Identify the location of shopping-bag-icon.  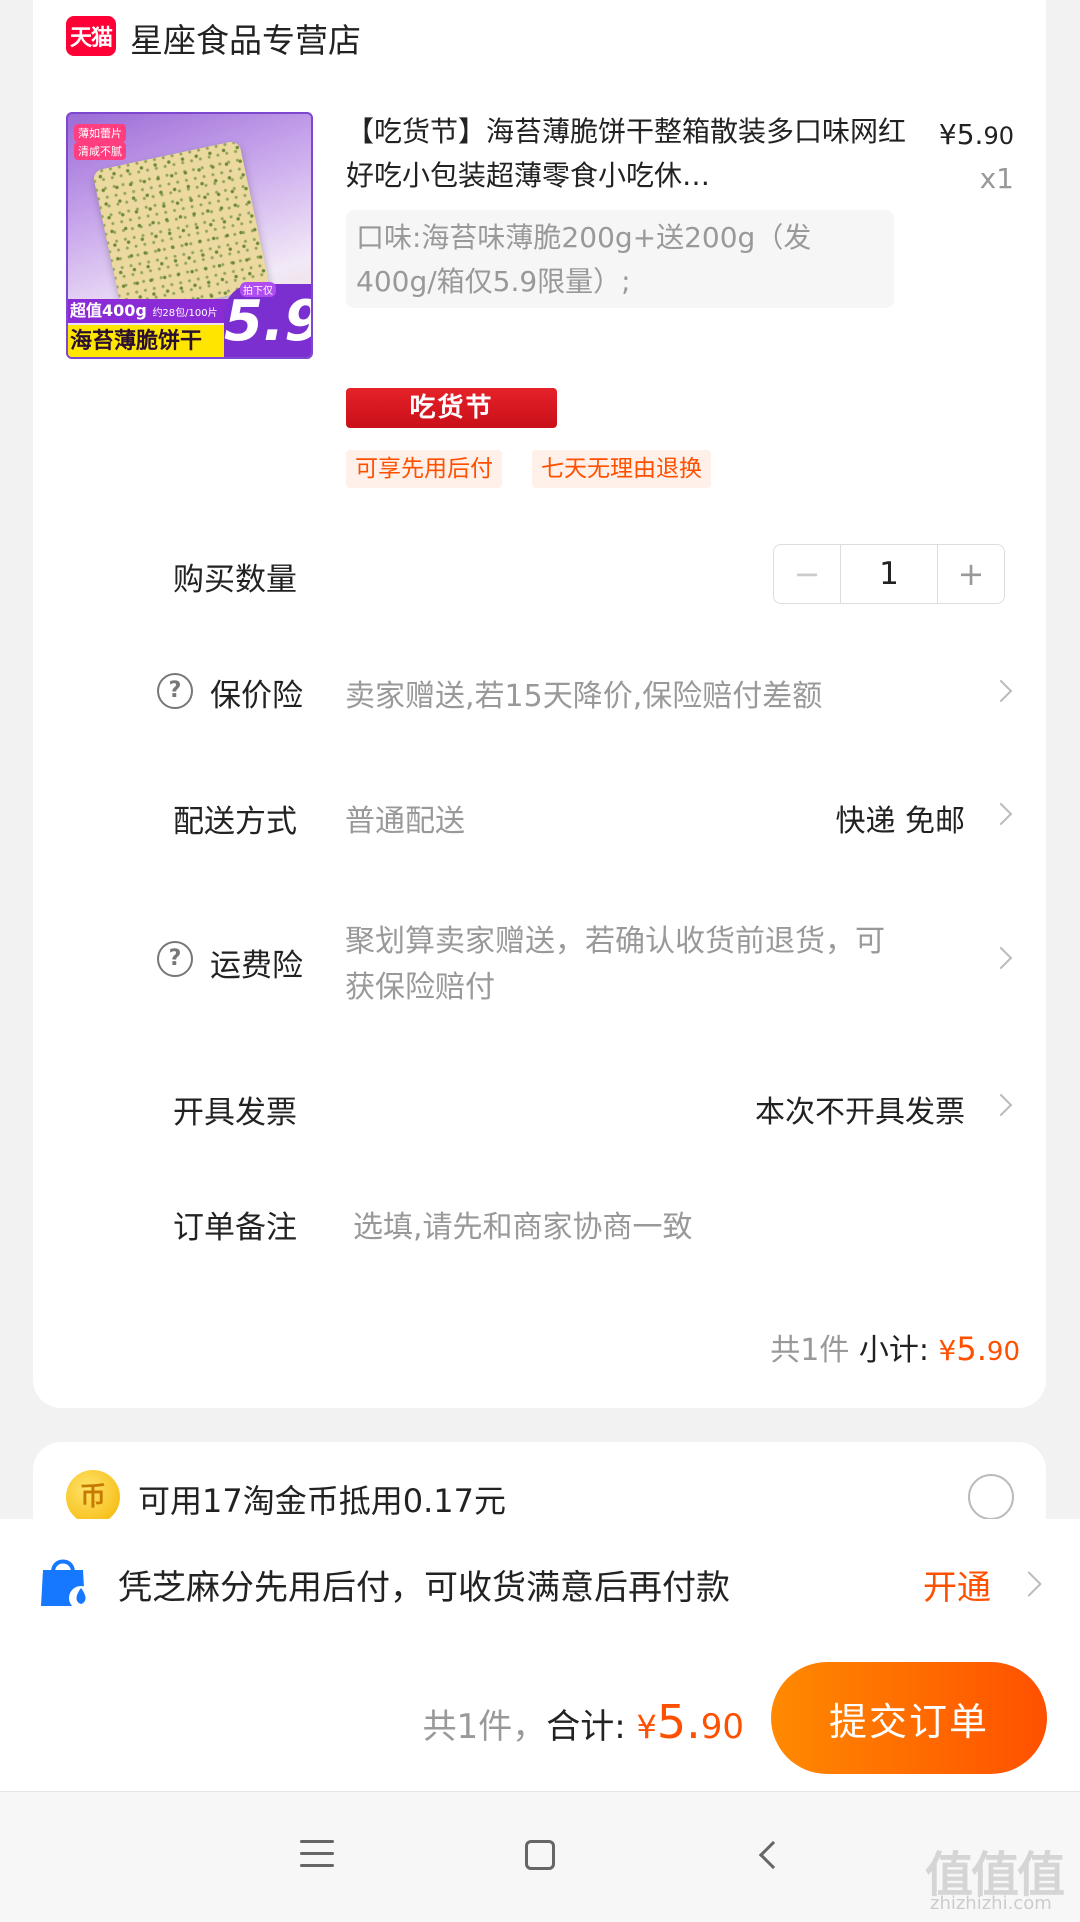
(67, 1584).